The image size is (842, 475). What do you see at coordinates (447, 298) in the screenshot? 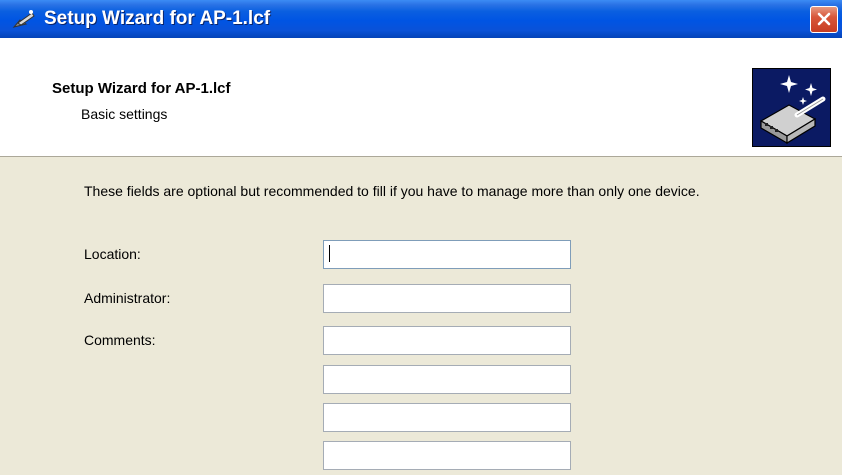
I see `administrator-input` at bounding box center [447, 298].